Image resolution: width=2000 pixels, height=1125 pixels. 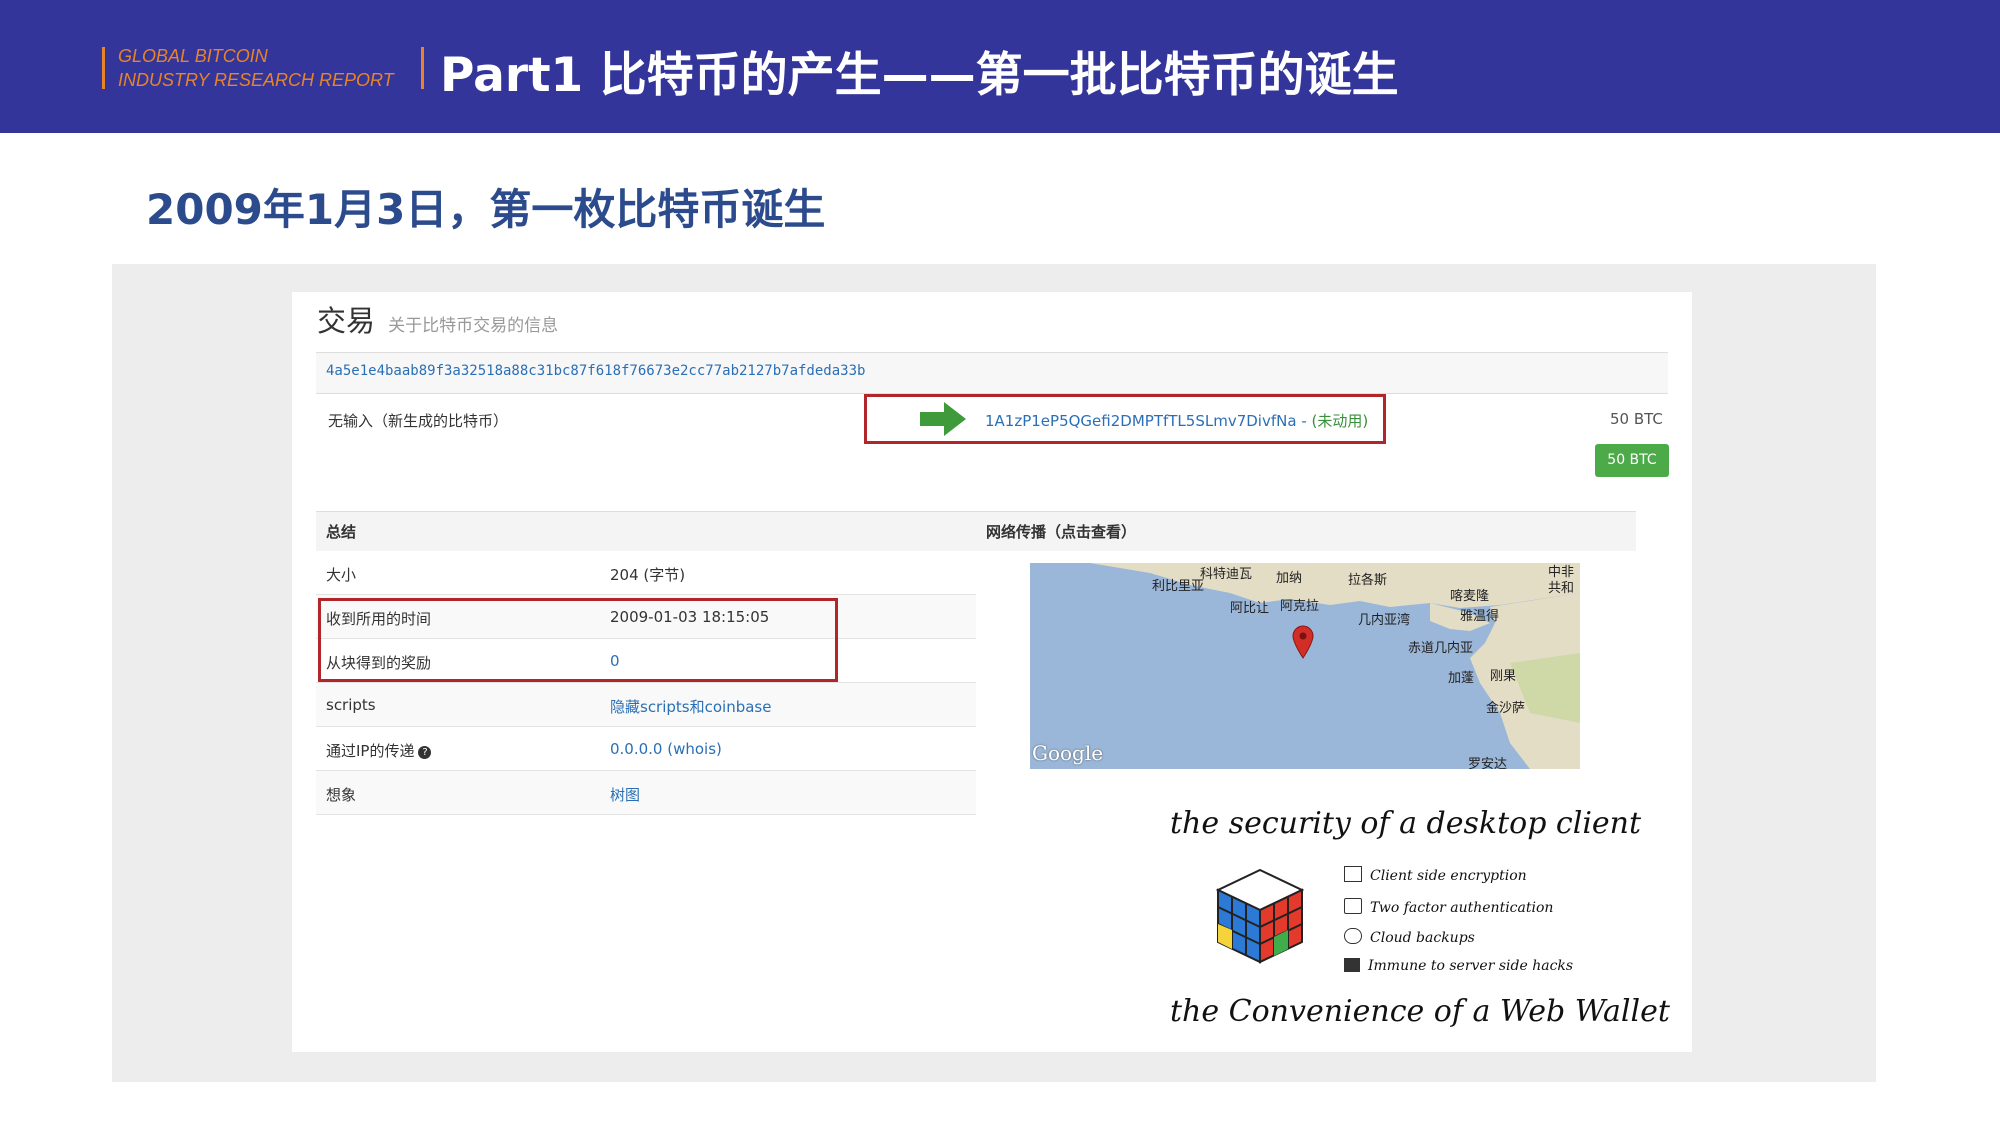 I want to click on brand-divider, so click(x=422, y=68).